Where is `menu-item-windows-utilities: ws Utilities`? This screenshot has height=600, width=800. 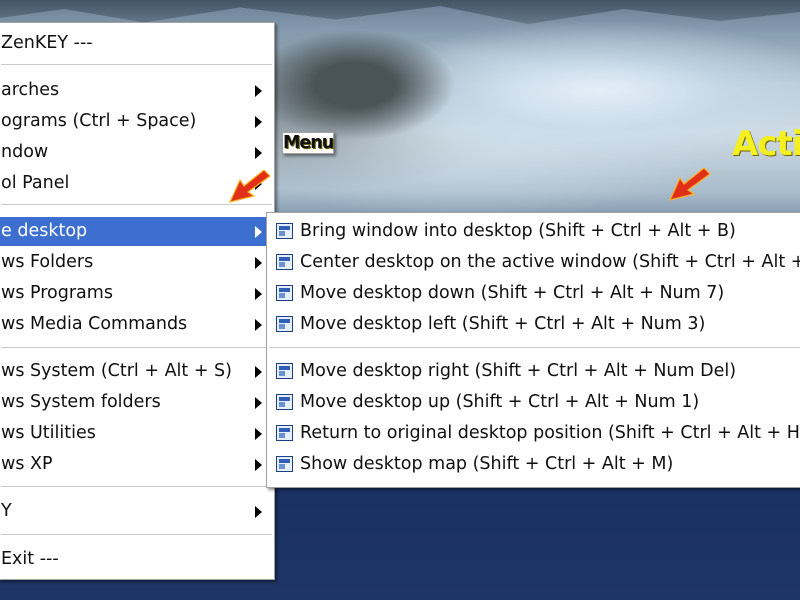
menu-item-windows-utilities: ws Utilities is located at coordinates (137, 433).